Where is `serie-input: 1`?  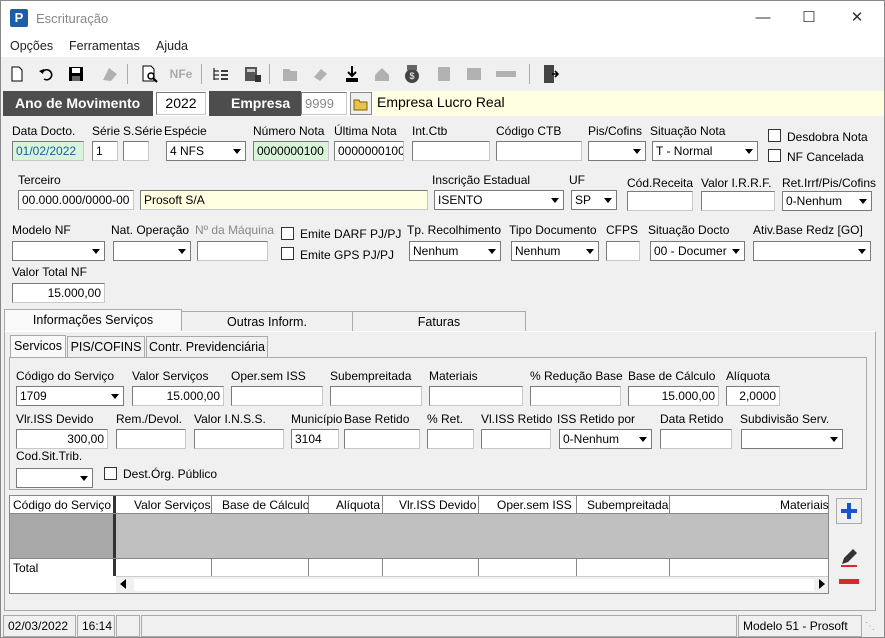 serie-input: 1 is located at coordinates (105, 151).